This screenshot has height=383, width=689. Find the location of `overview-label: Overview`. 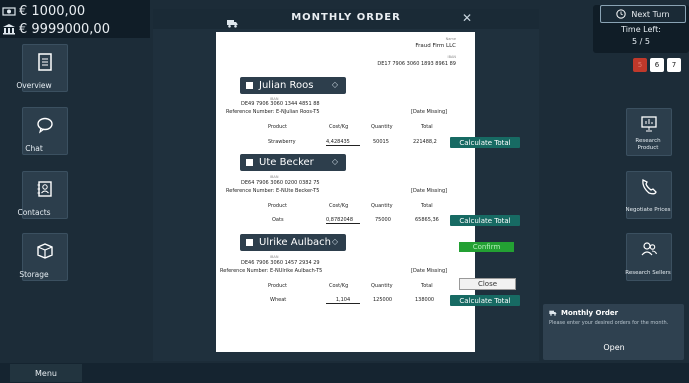

overview-label: Overview is located at coordinates (34, 85).